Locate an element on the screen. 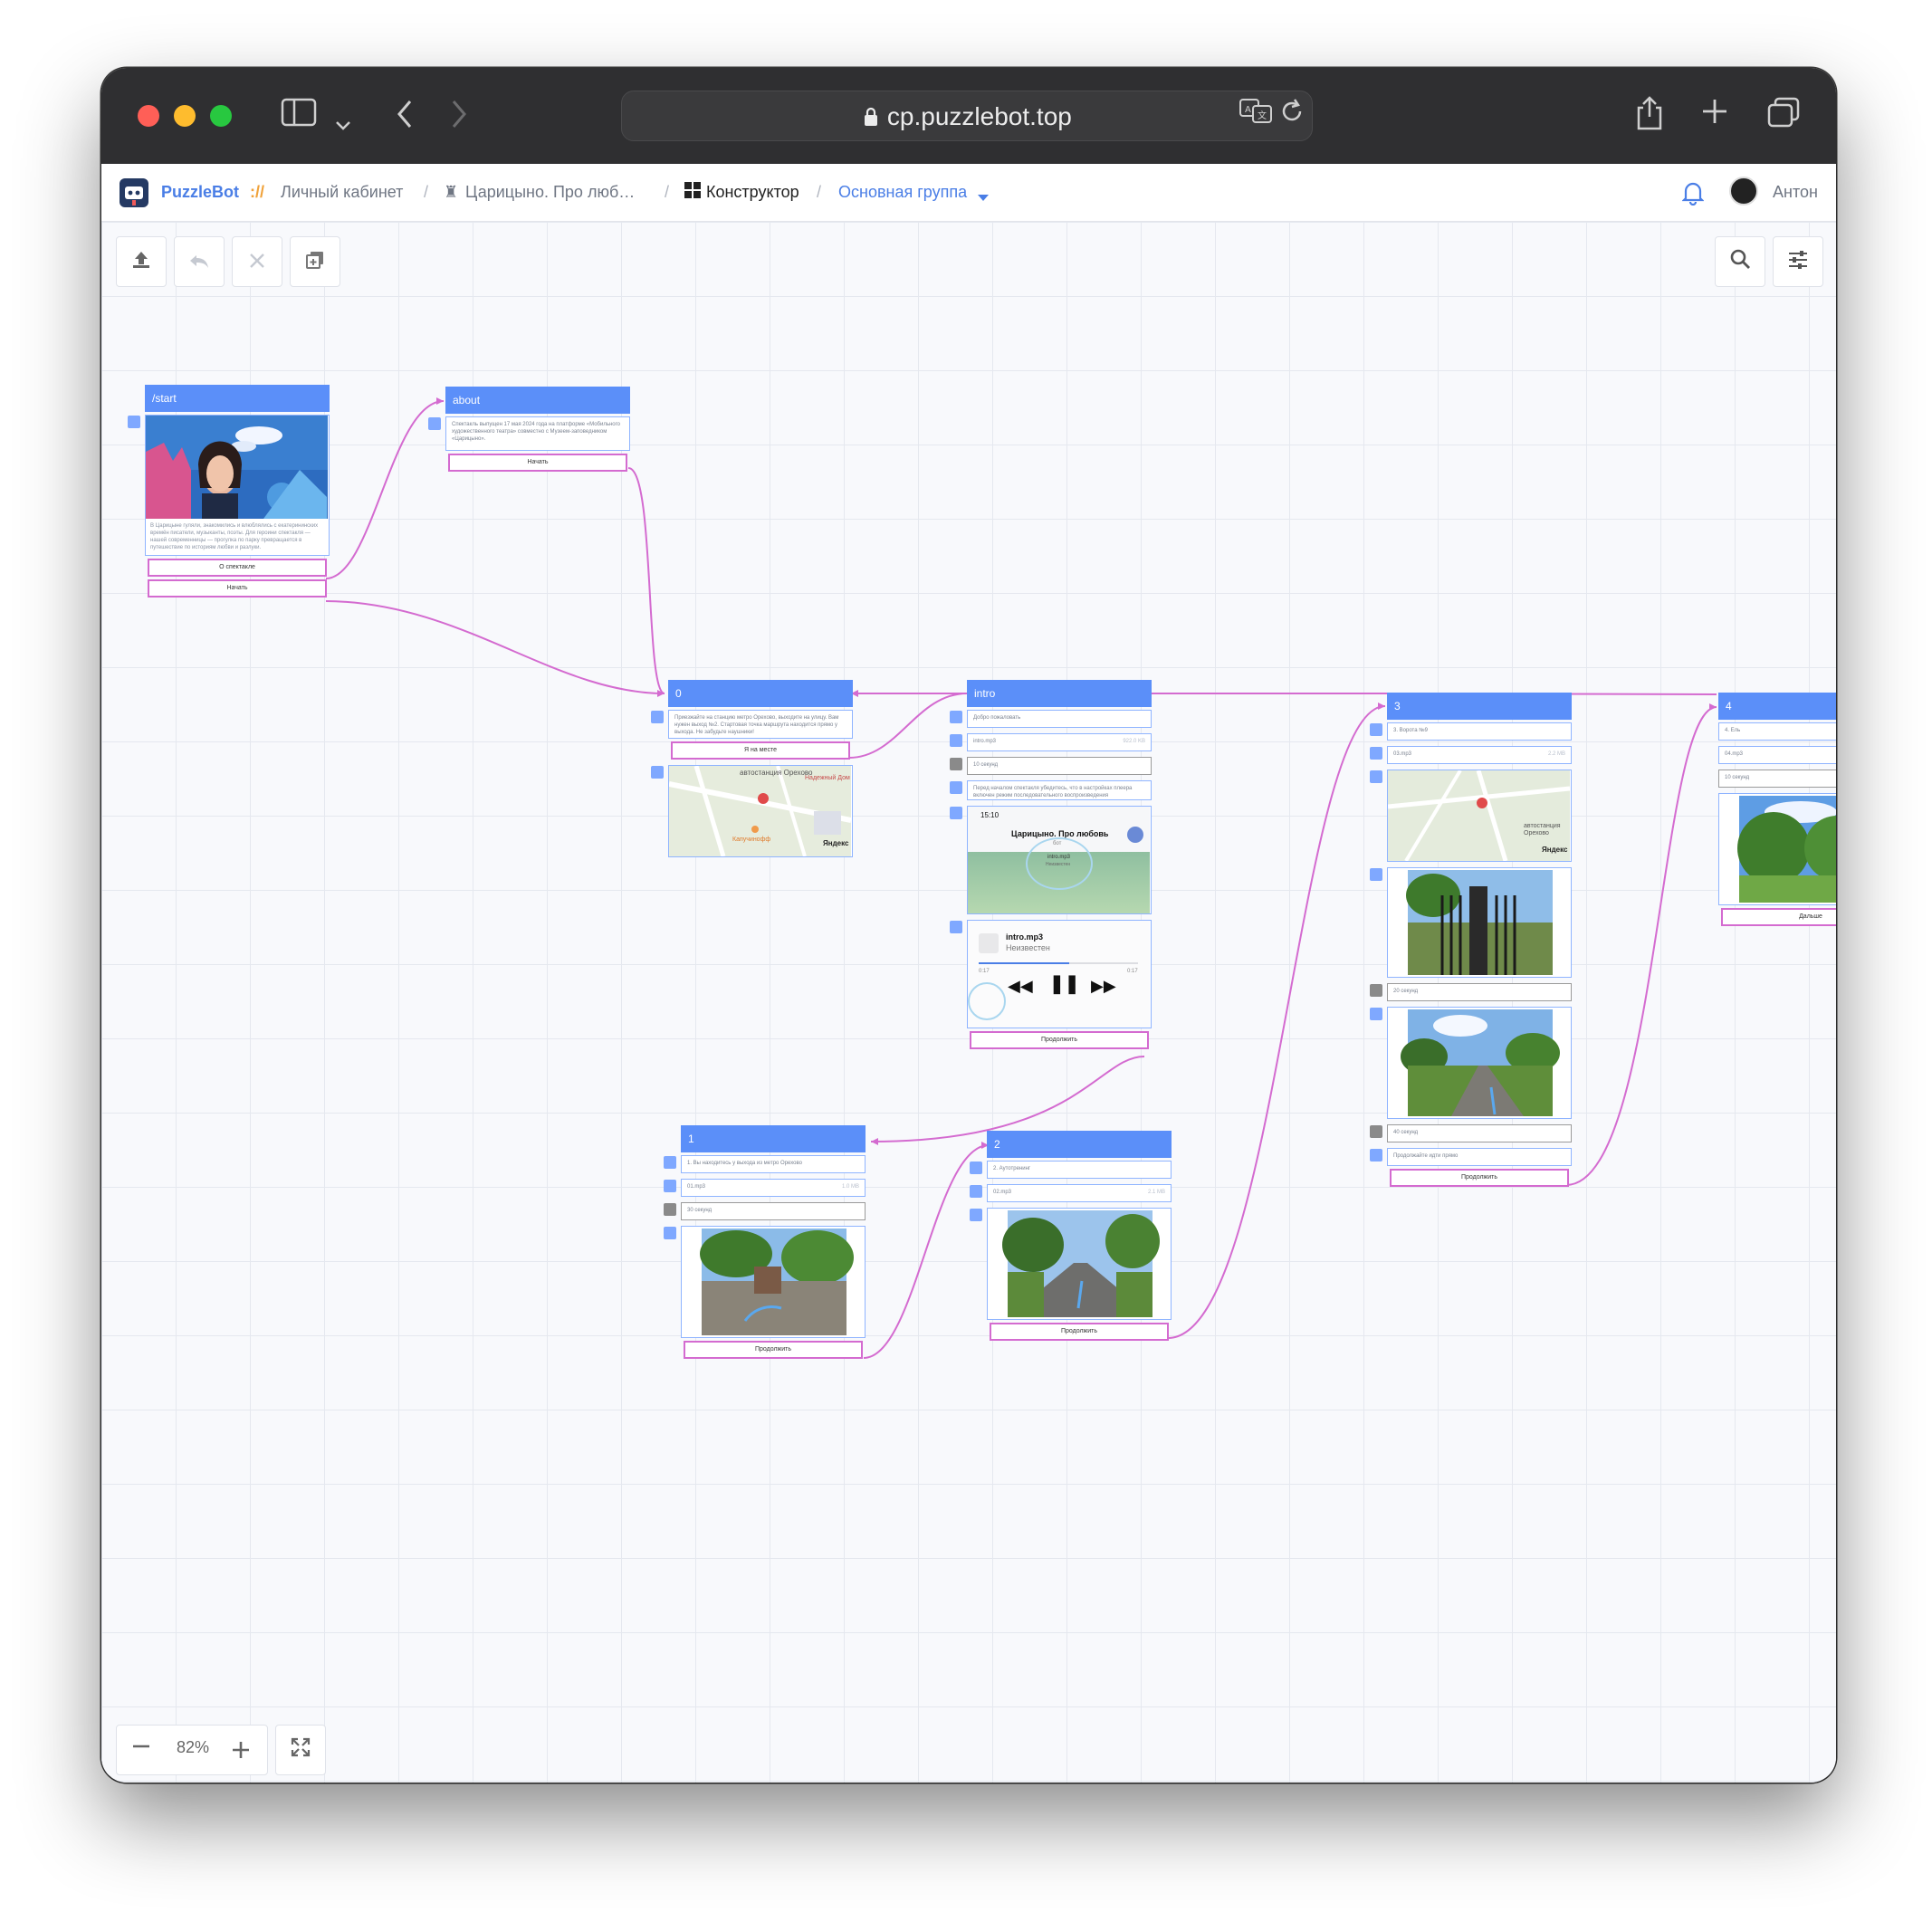  photo-image is located at coordinates (1079, 1264).